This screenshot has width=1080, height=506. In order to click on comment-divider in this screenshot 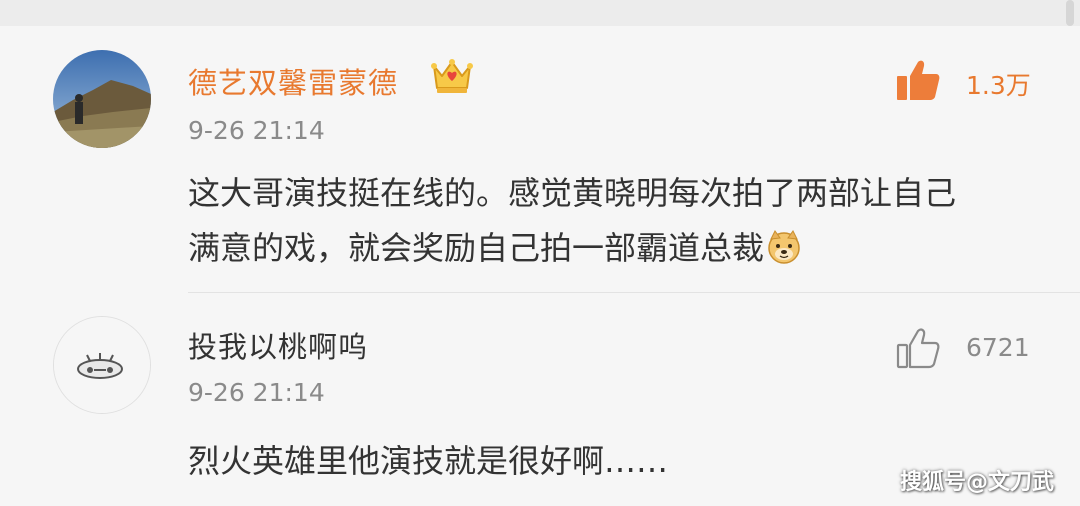, I will do `click(634, 292)`.